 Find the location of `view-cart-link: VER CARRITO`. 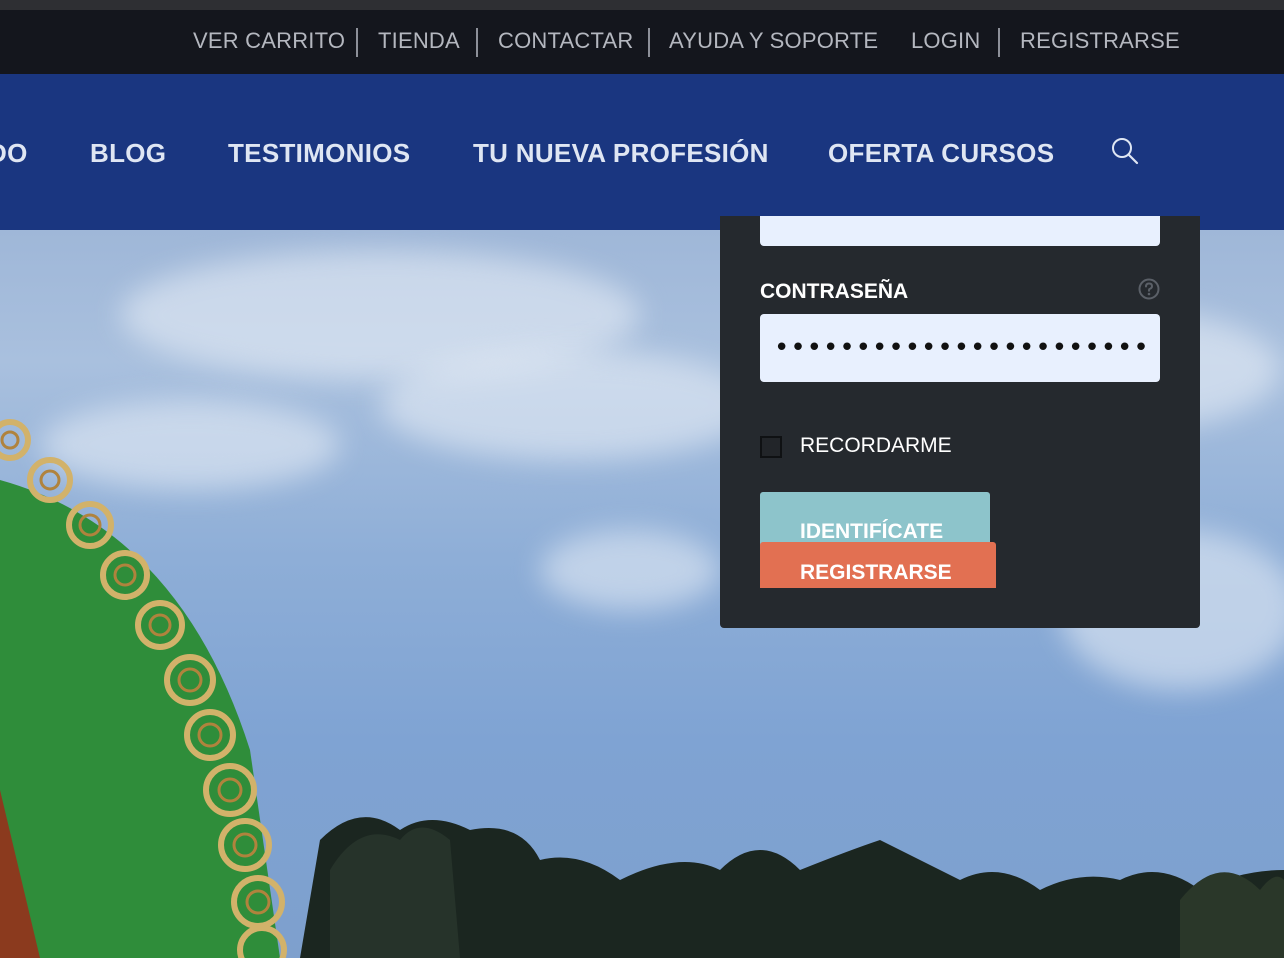

view-cart-link: VER CARRITO is located at coordinates (269, 41).